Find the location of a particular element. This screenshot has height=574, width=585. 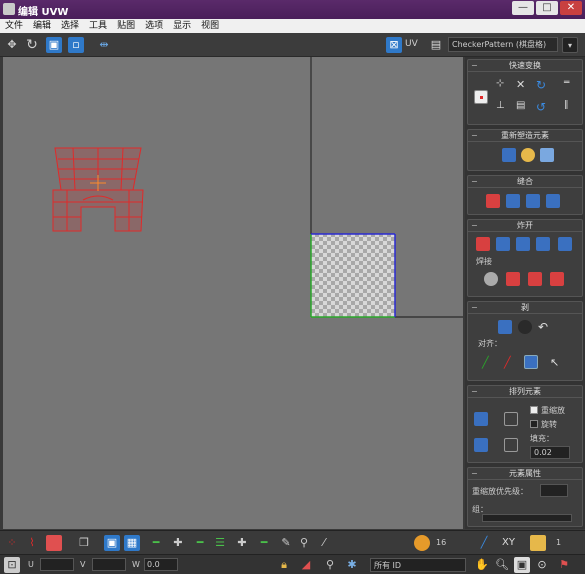

menu-mapping: 贴图 is located at coordinates (126, 26).